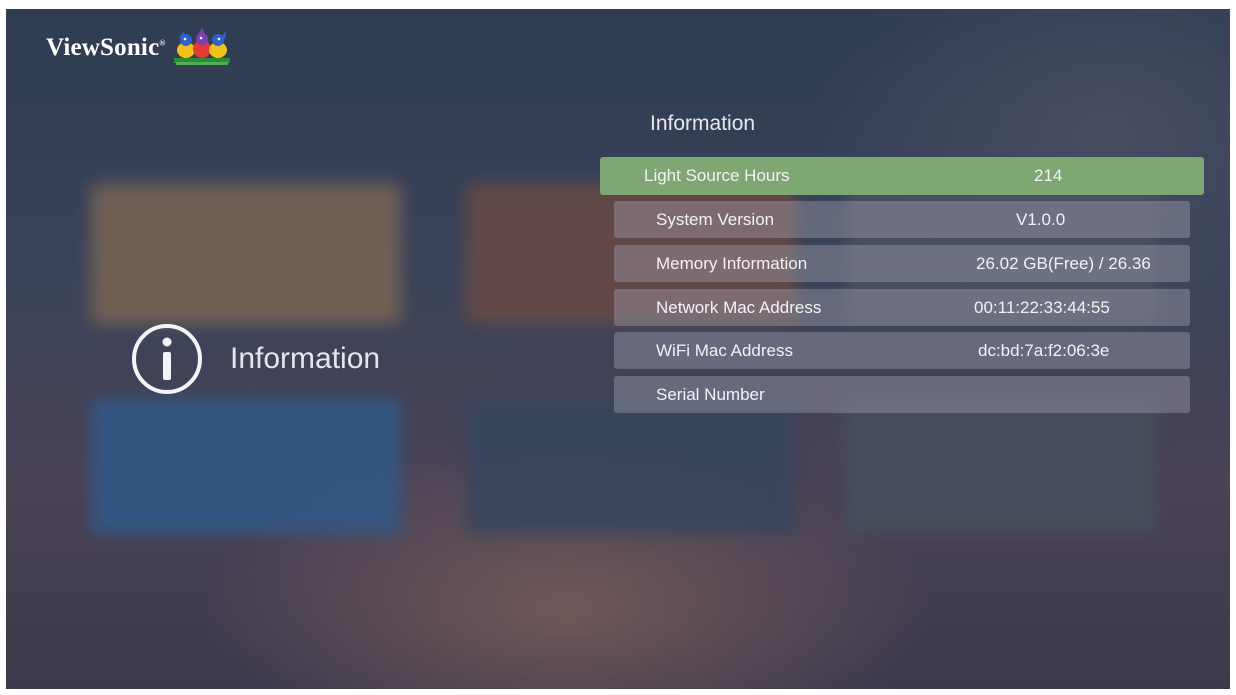  I want to click on panel-title: Information, so click(703, 123).